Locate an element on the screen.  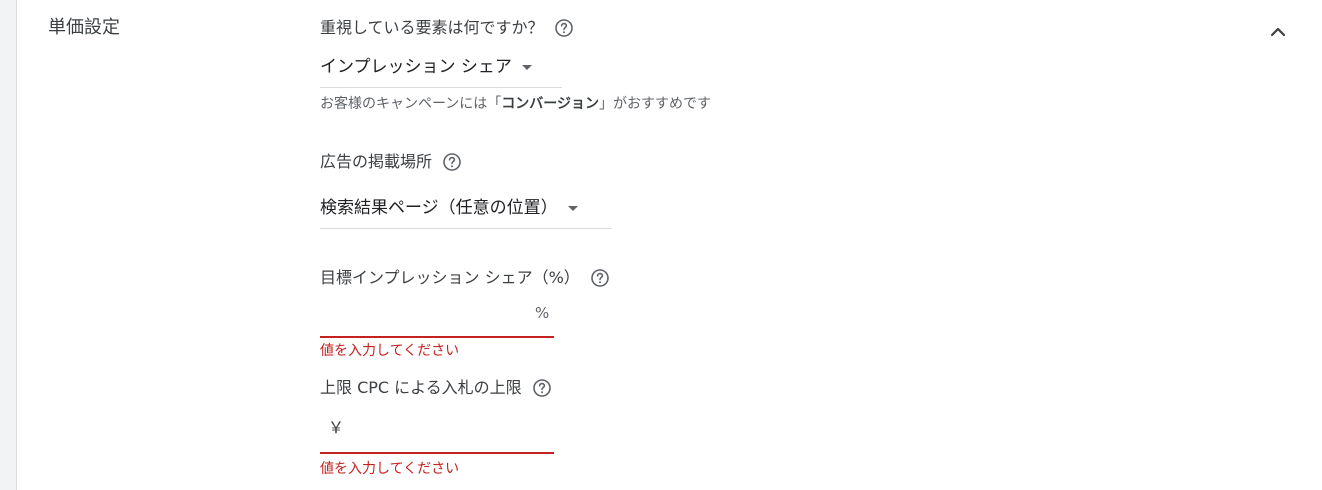
placement-label-row: 広告の掲載場所 is located at coordinates (391, 162).